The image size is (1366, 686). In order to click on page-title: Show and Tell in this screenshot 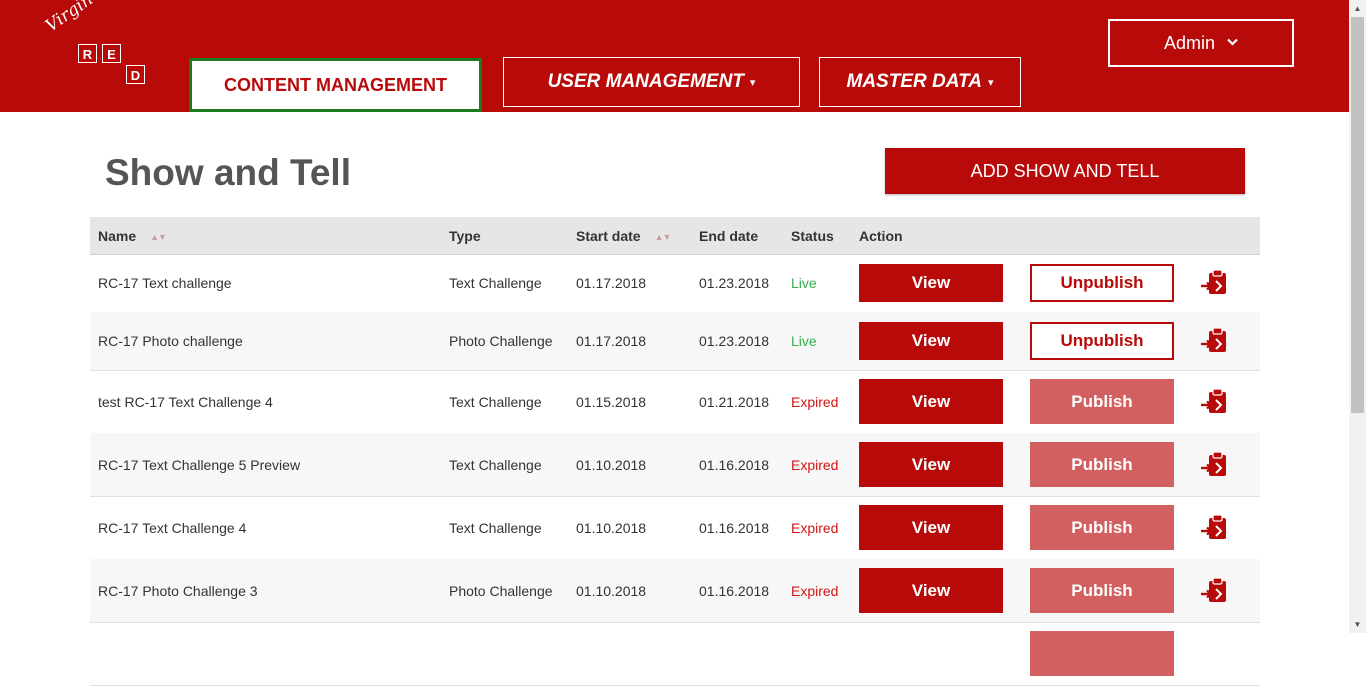, I will do `click(228, 172)`.